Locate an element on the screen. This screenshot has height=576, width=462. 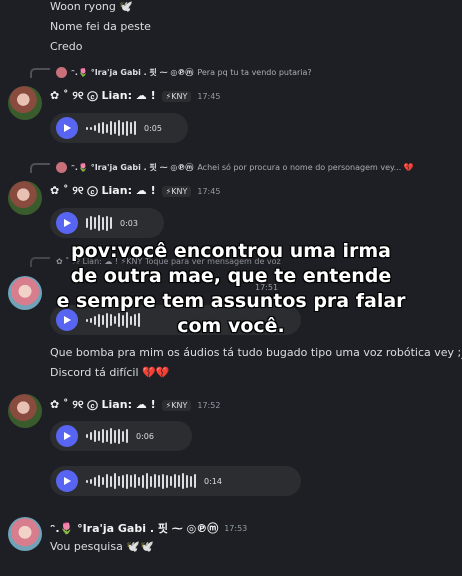
overlay-caption-line: com você. is located at coordinates (231, 326).